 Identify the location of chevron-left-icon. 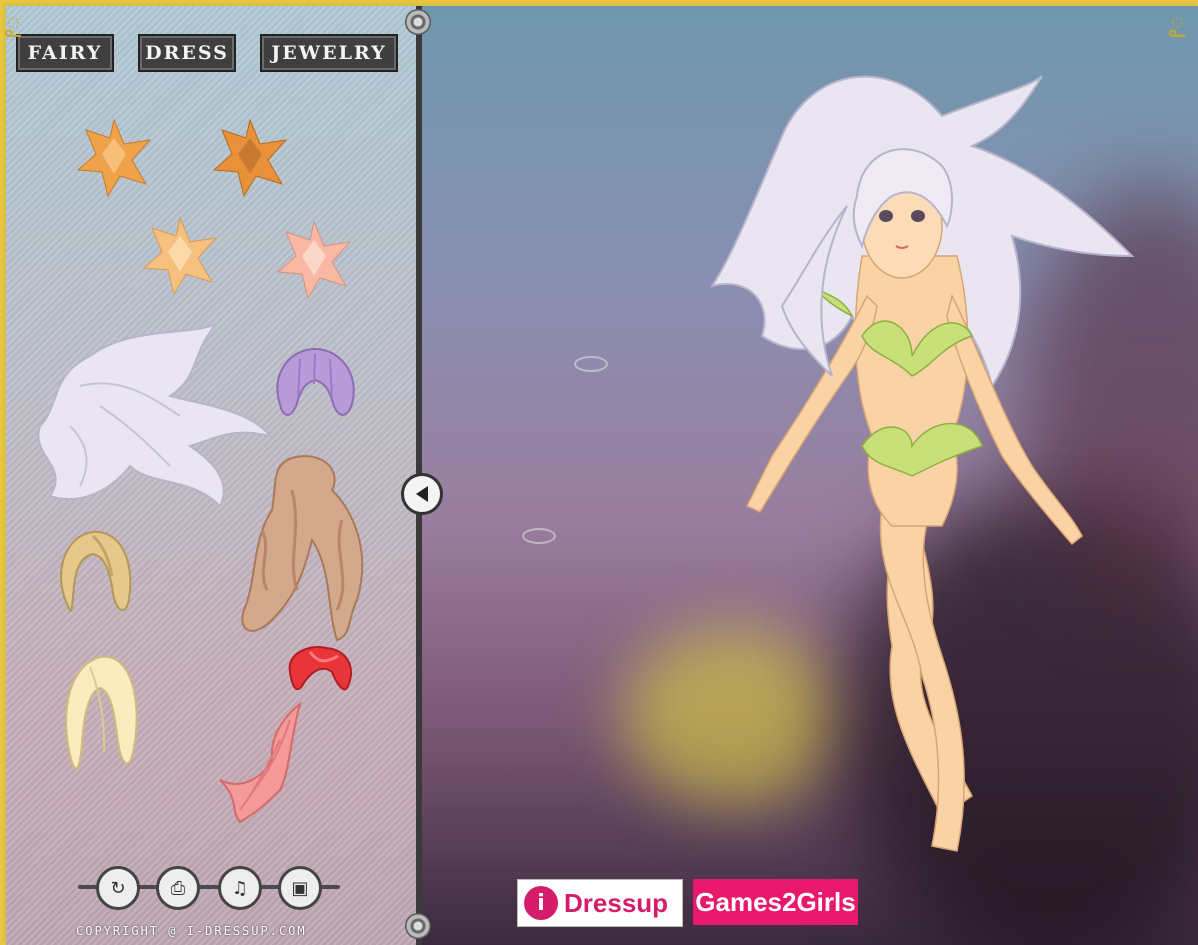
(422, 494).